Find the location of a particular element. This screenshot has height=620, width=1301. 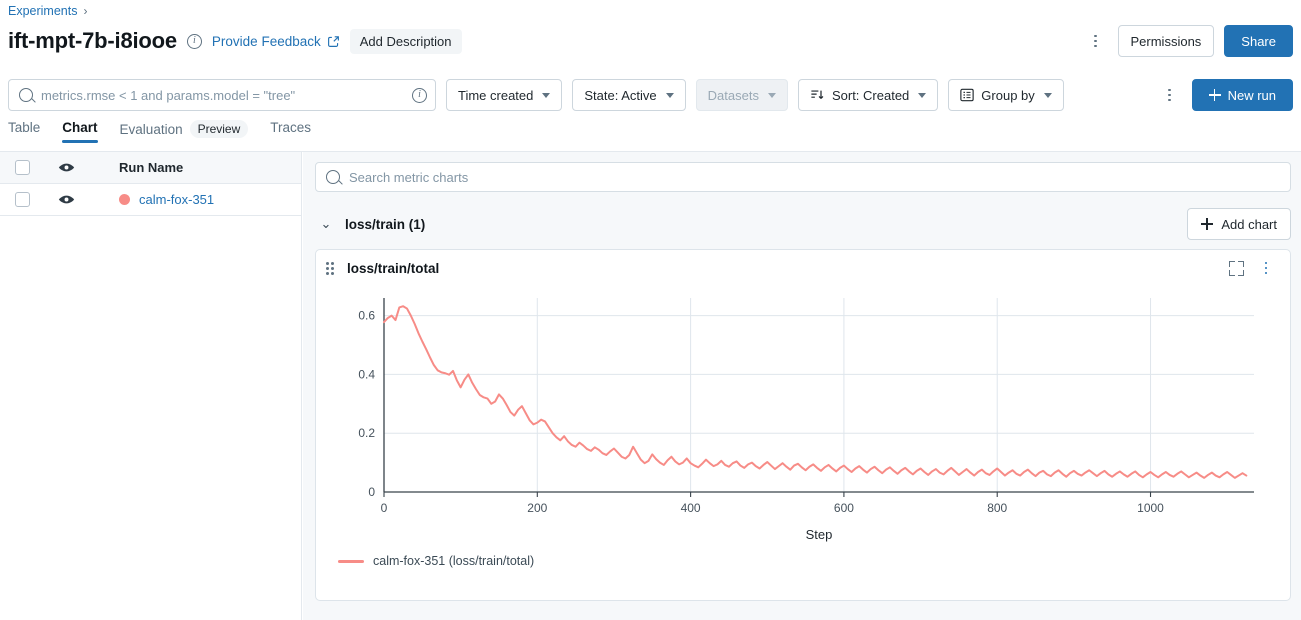

header-overflow-menu-icon is located at coordinates (1096, 41).